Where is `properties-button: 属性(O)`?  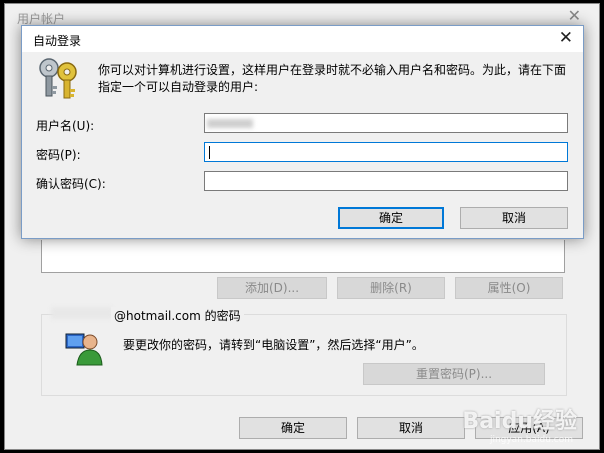 properties-button: 属性(O) is located at coordinates (509, 288).